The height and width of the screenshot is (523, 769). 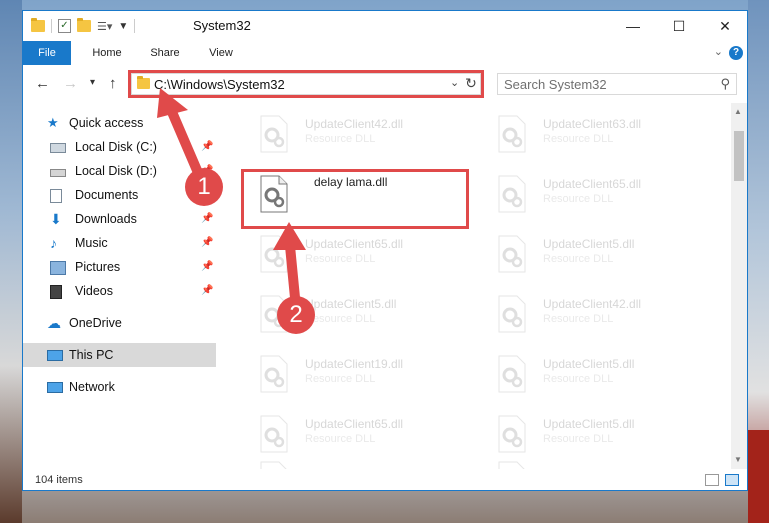 What do you see at coordinates (204, 187) in the screenshot?
I see `callout-1: 1` at bounding box center [204, 187].